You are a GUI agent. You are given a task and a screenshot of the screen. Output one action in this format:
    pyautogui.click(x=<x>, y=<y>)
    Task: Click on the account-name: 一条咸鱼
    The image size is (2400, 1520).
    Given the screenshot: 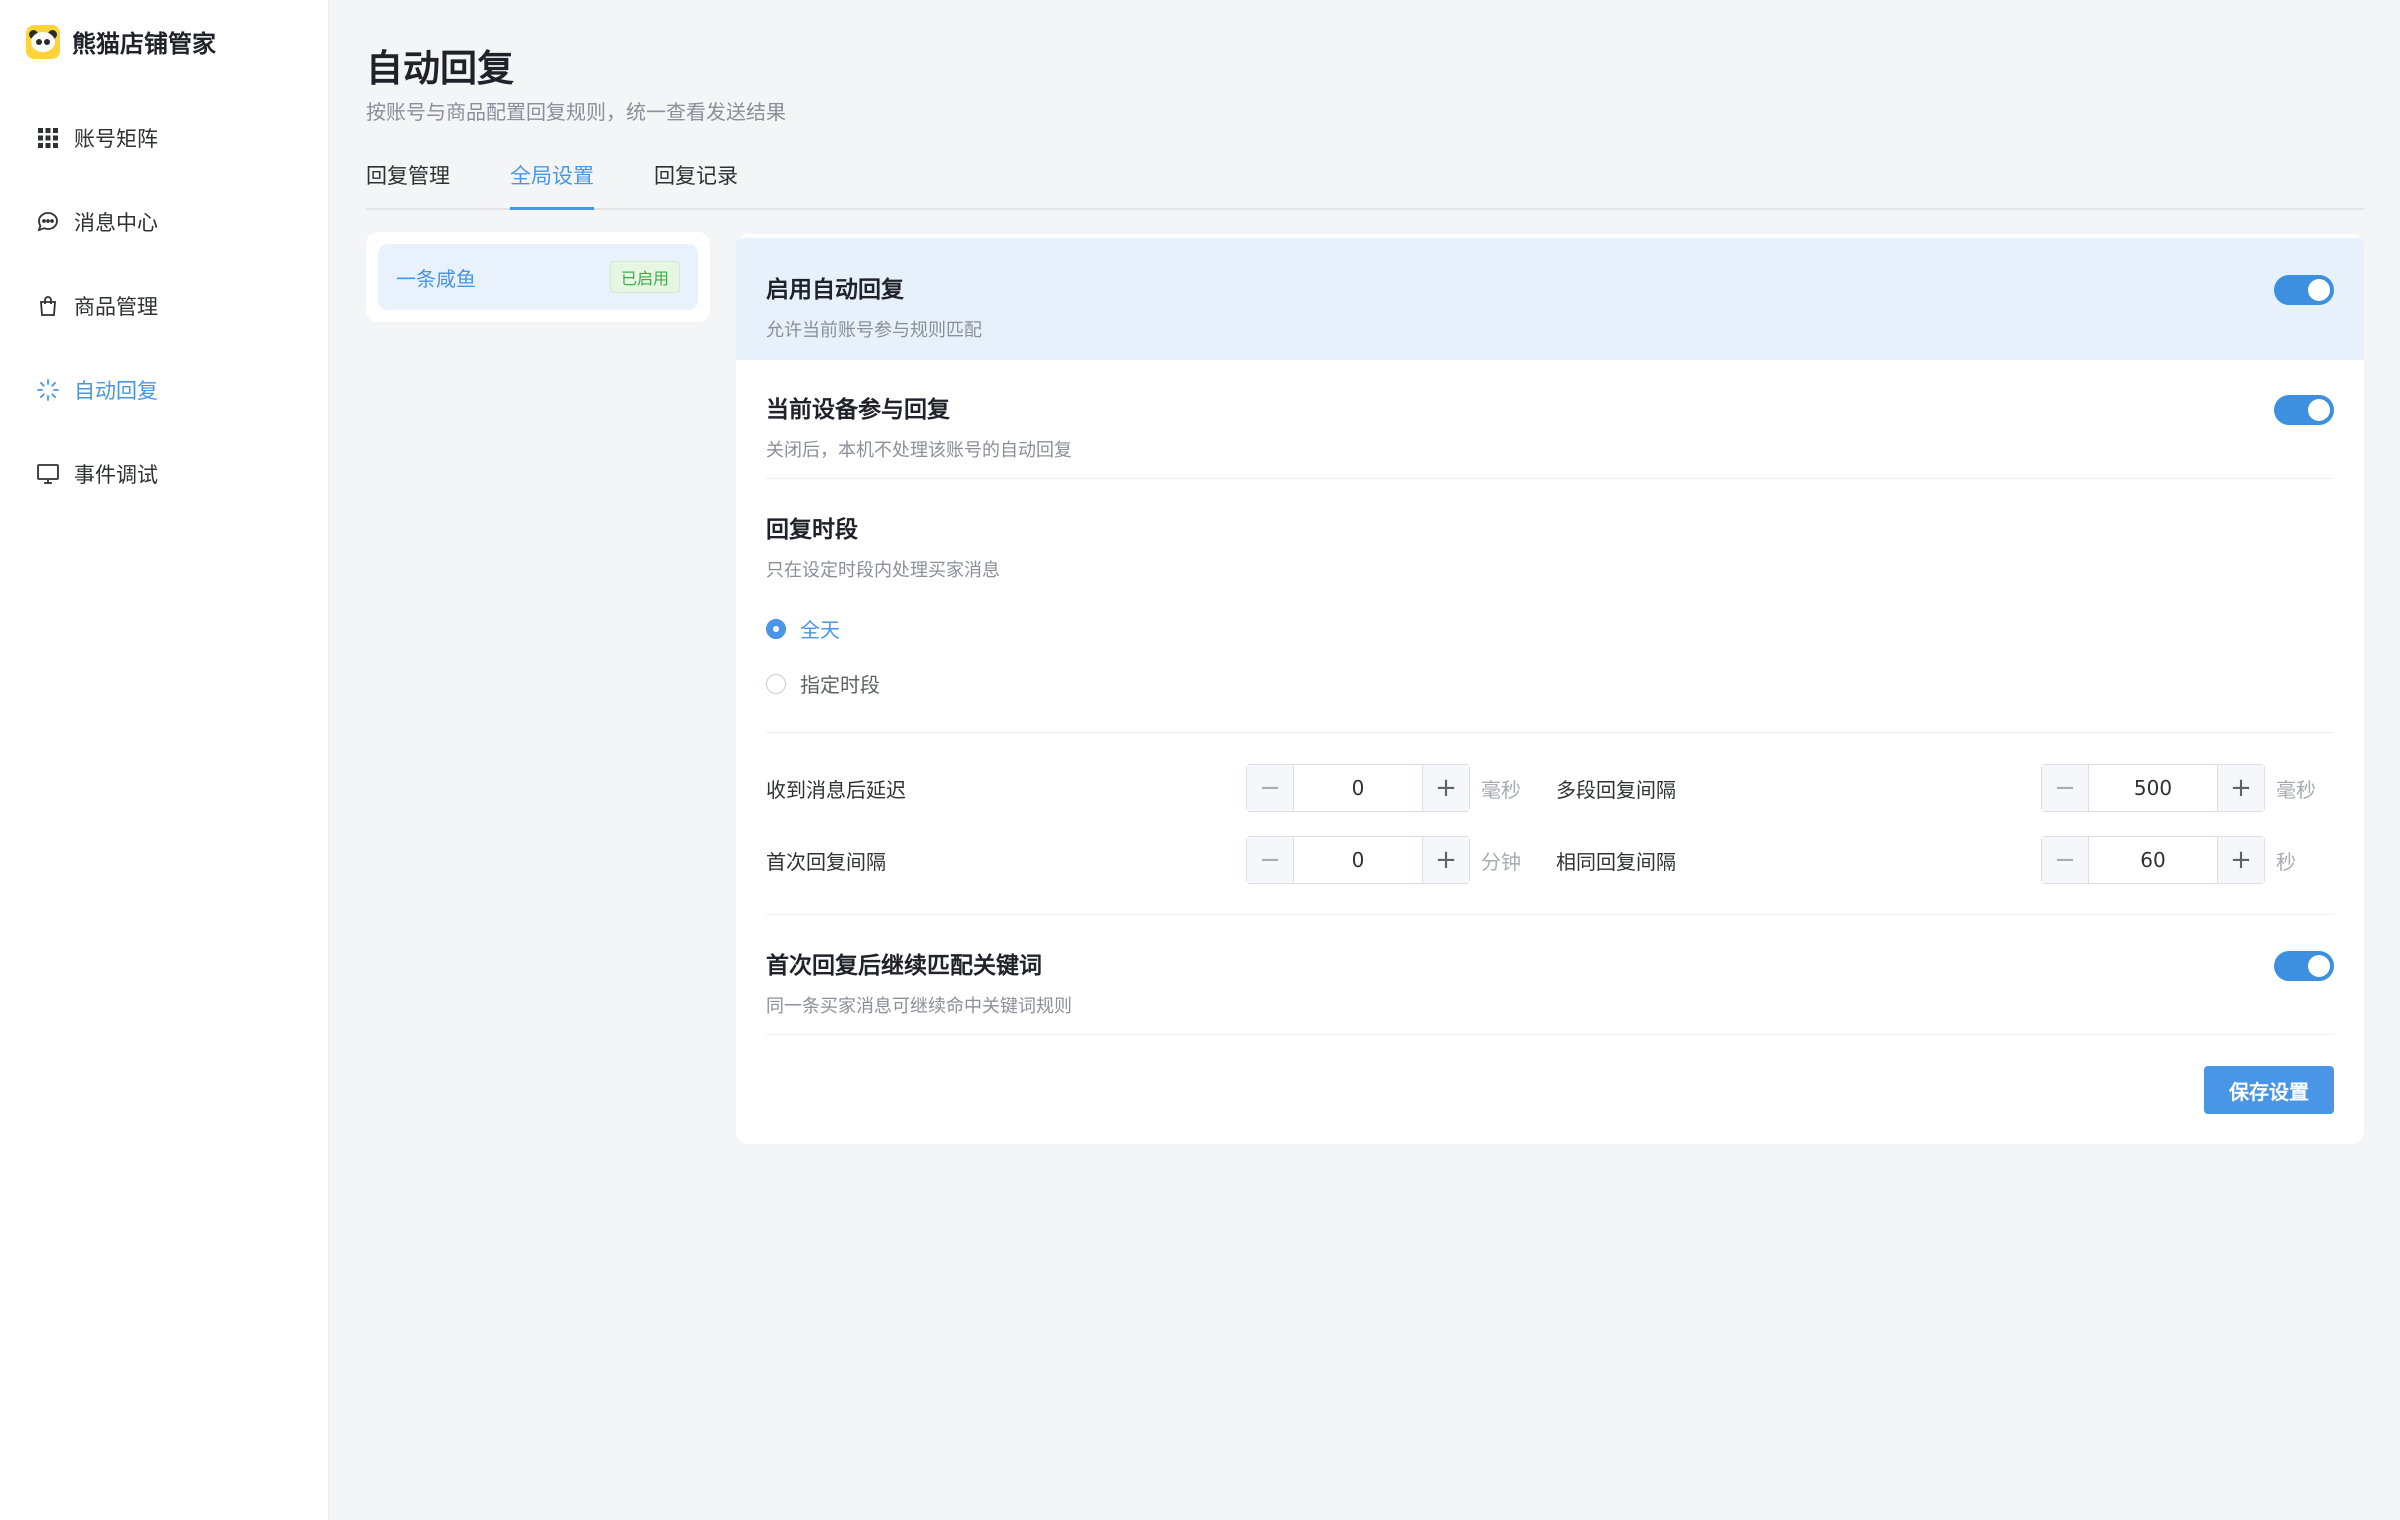 What is the action you would take?
    pyautogui.click(x=436, y=278)
    